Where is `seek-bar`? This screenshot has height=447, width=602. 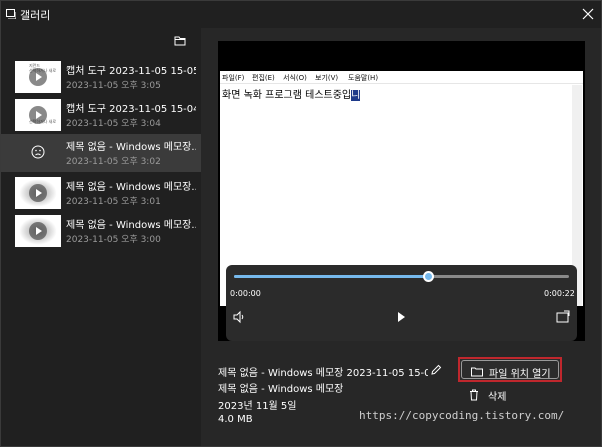
seek-bar is located at coordinates (401, 276).